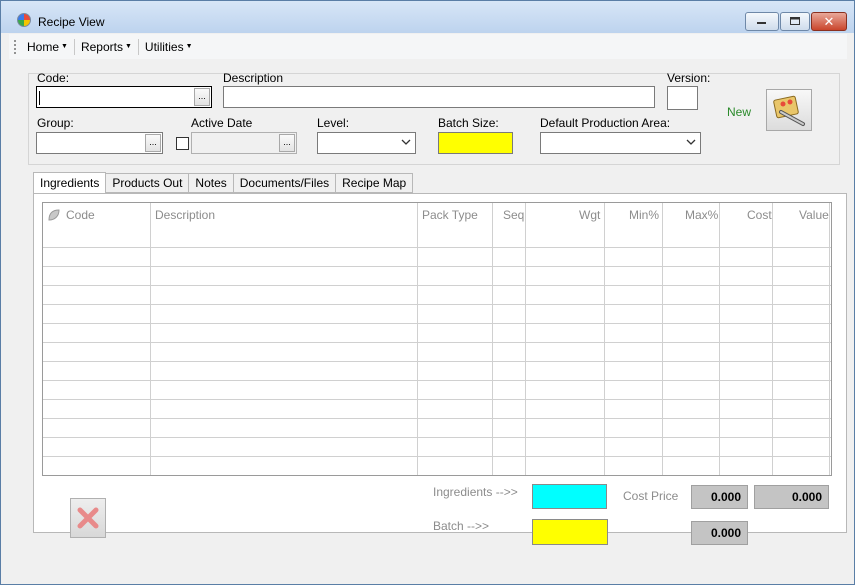 The width and height of the screenshot is (855, 585). I want to click on menu-home: Home ▼, so click(47, 47).